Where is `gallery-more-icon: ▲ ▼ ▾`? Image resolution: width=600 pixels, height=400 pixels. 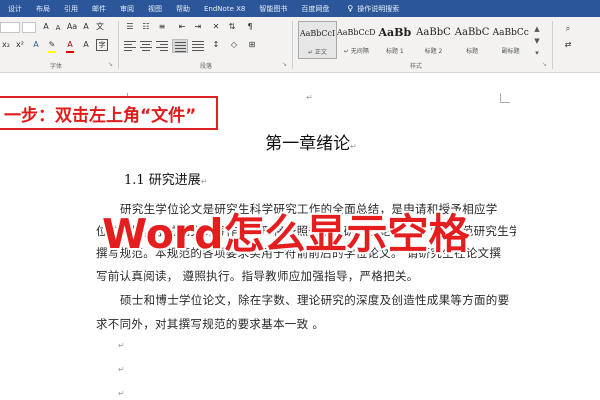
gallery-more-icon: ▲ ▼ ▾ is located at coordinates (537, 41).